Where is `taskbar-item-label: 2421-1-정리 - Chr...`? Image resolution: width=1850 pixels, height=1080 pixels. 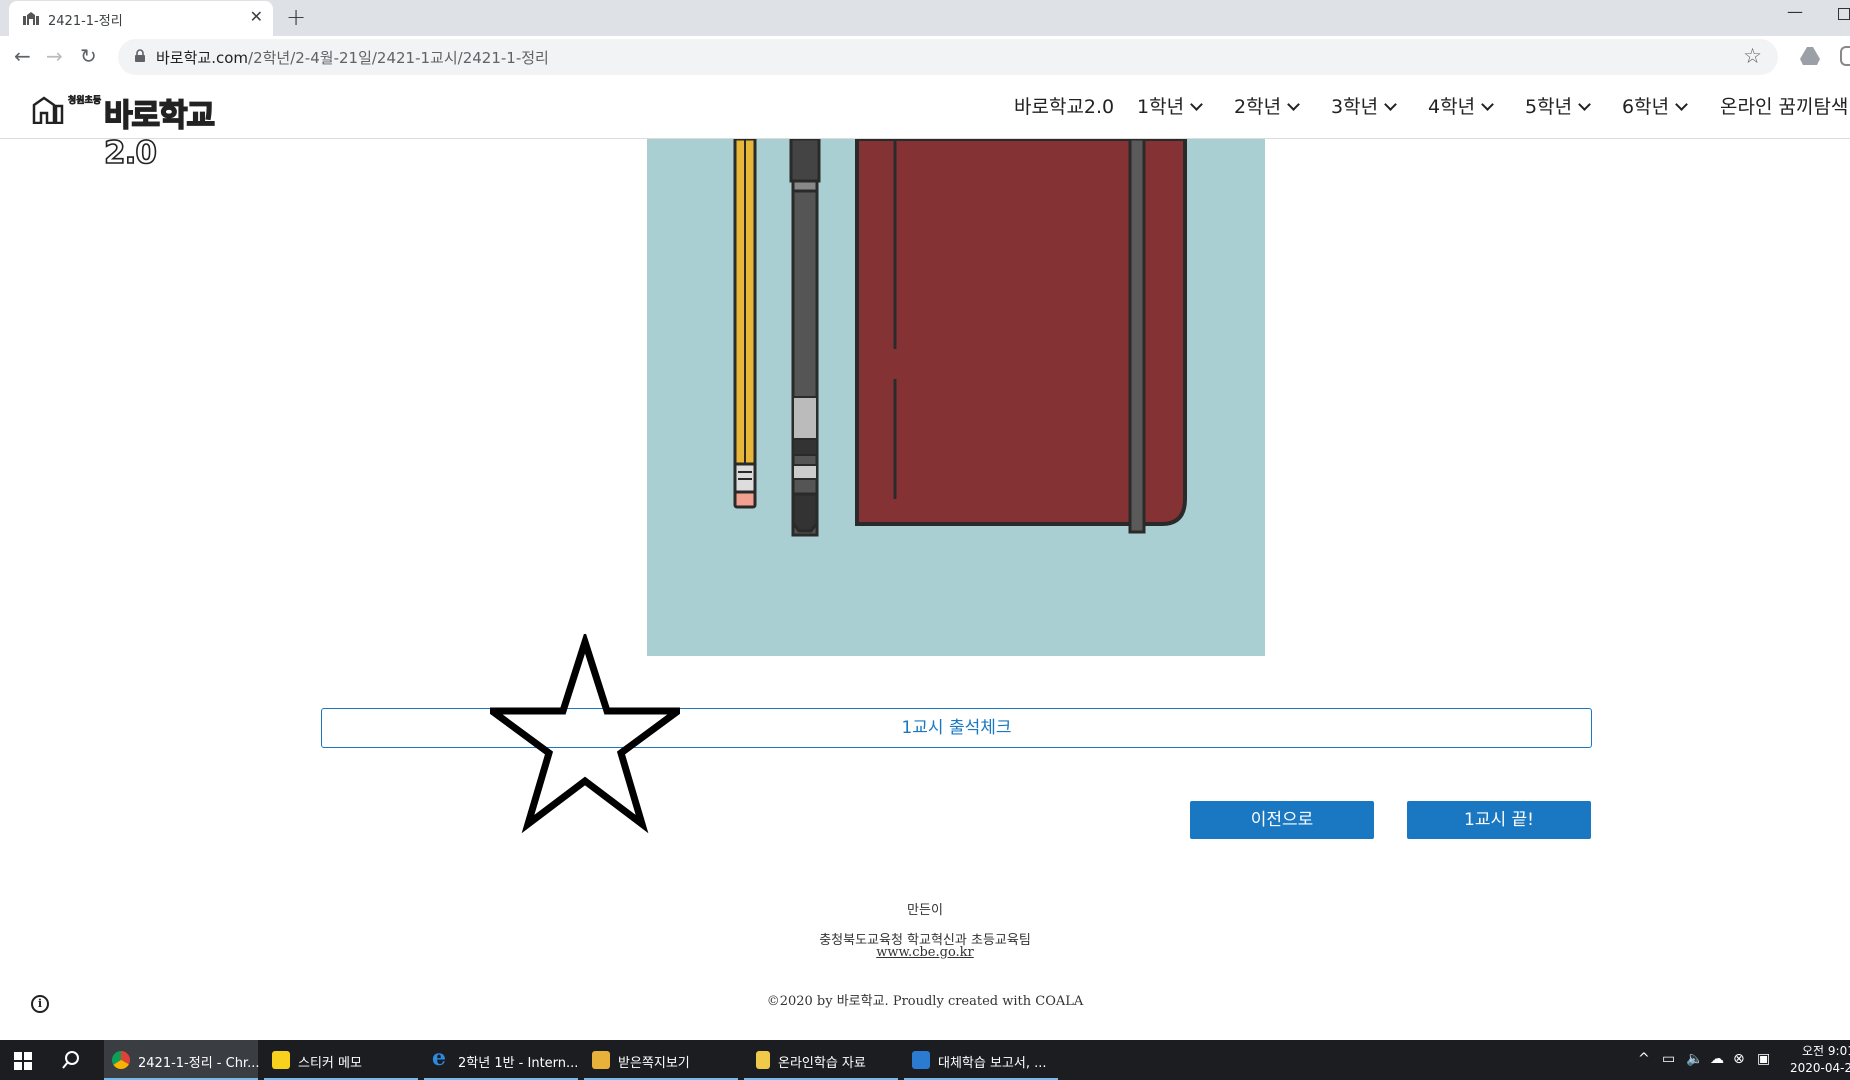
taskbar-item-label: 2421-1-정리 - Chr... is located at coordinates (199, 1063).